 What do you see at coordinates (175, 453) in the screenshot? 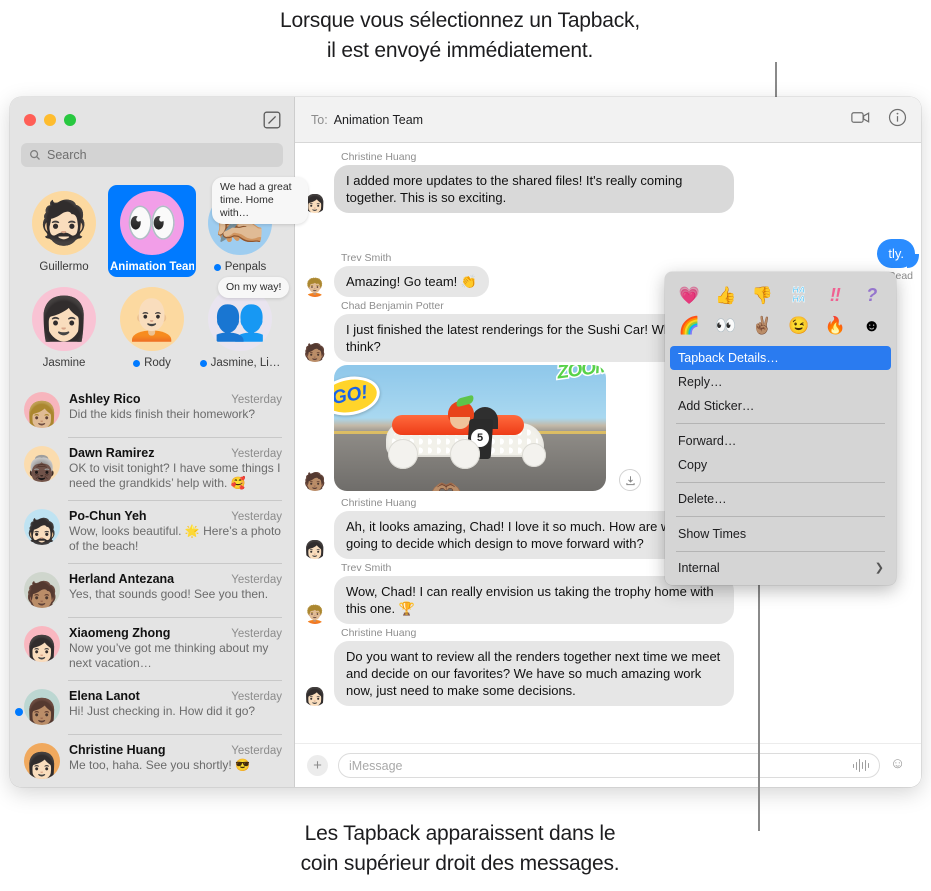
I see `conversation-headline: Dawn Ramirez Yesterday` at bounding box center [175, 453].